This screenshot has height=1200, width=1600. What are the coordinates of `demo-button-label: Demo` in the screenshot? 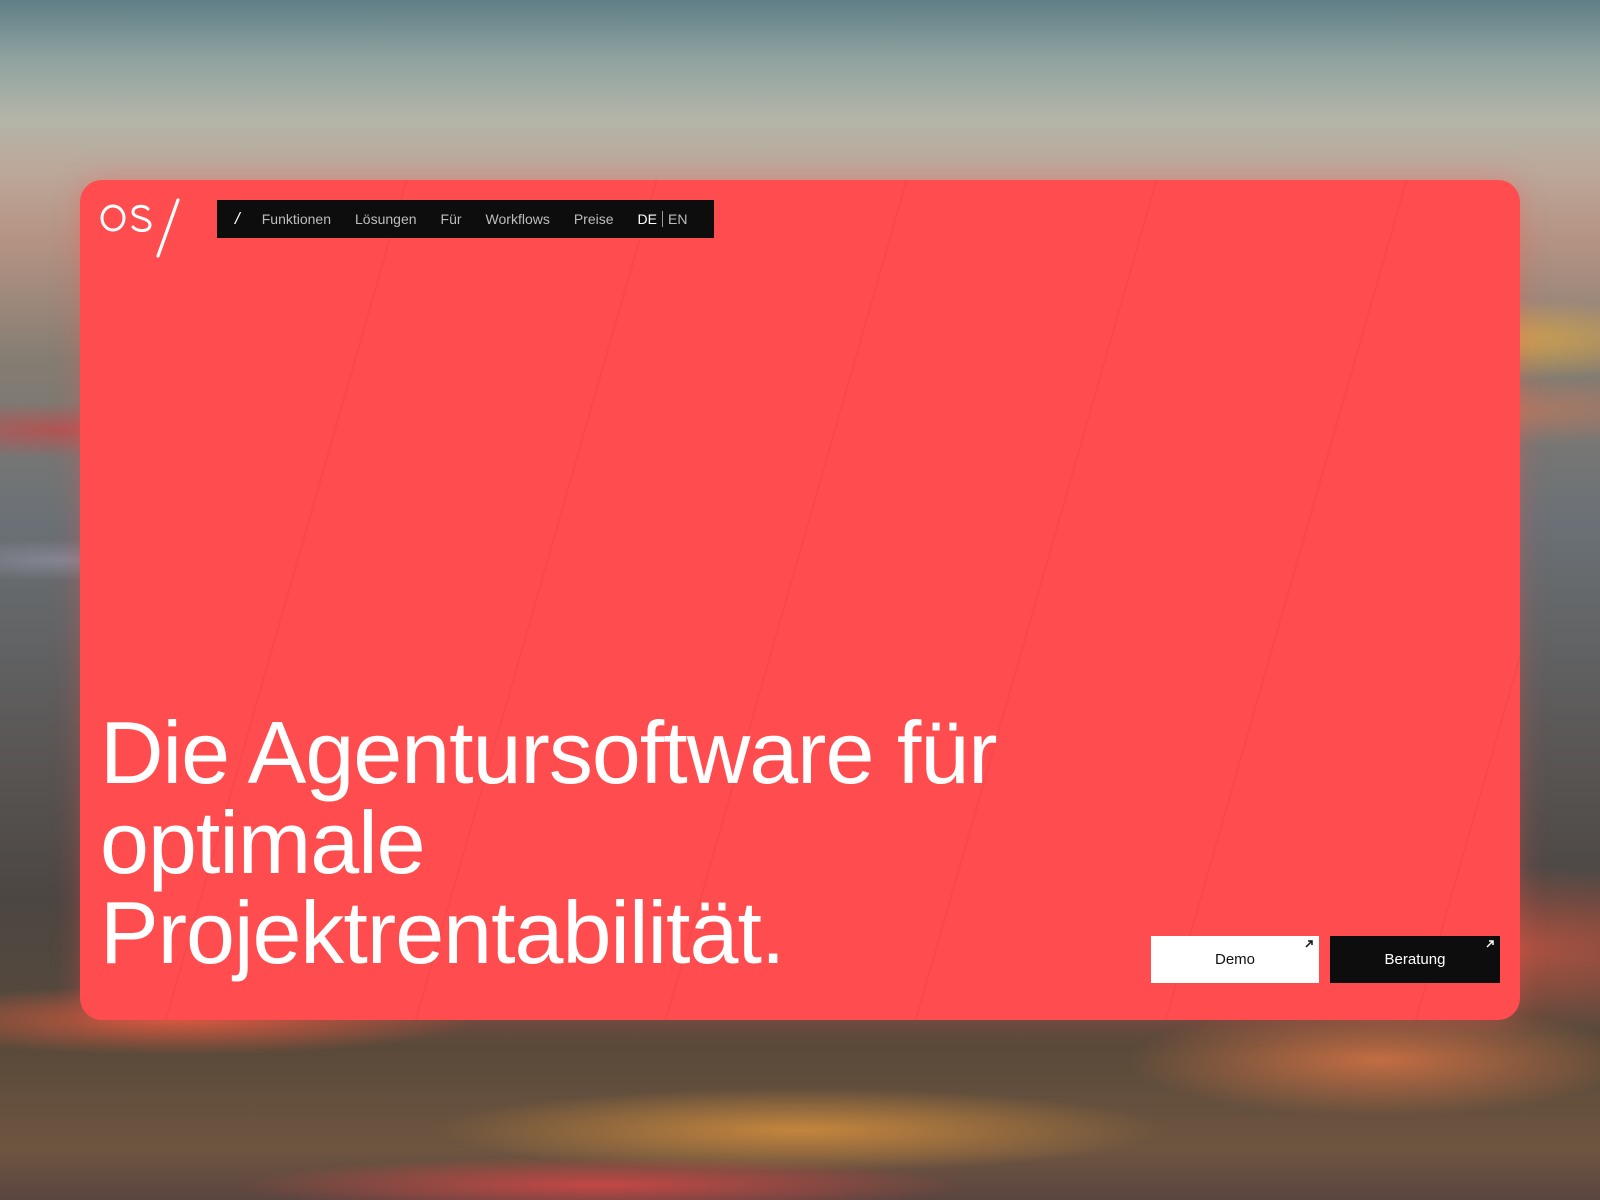 It's located at (1234, 959).